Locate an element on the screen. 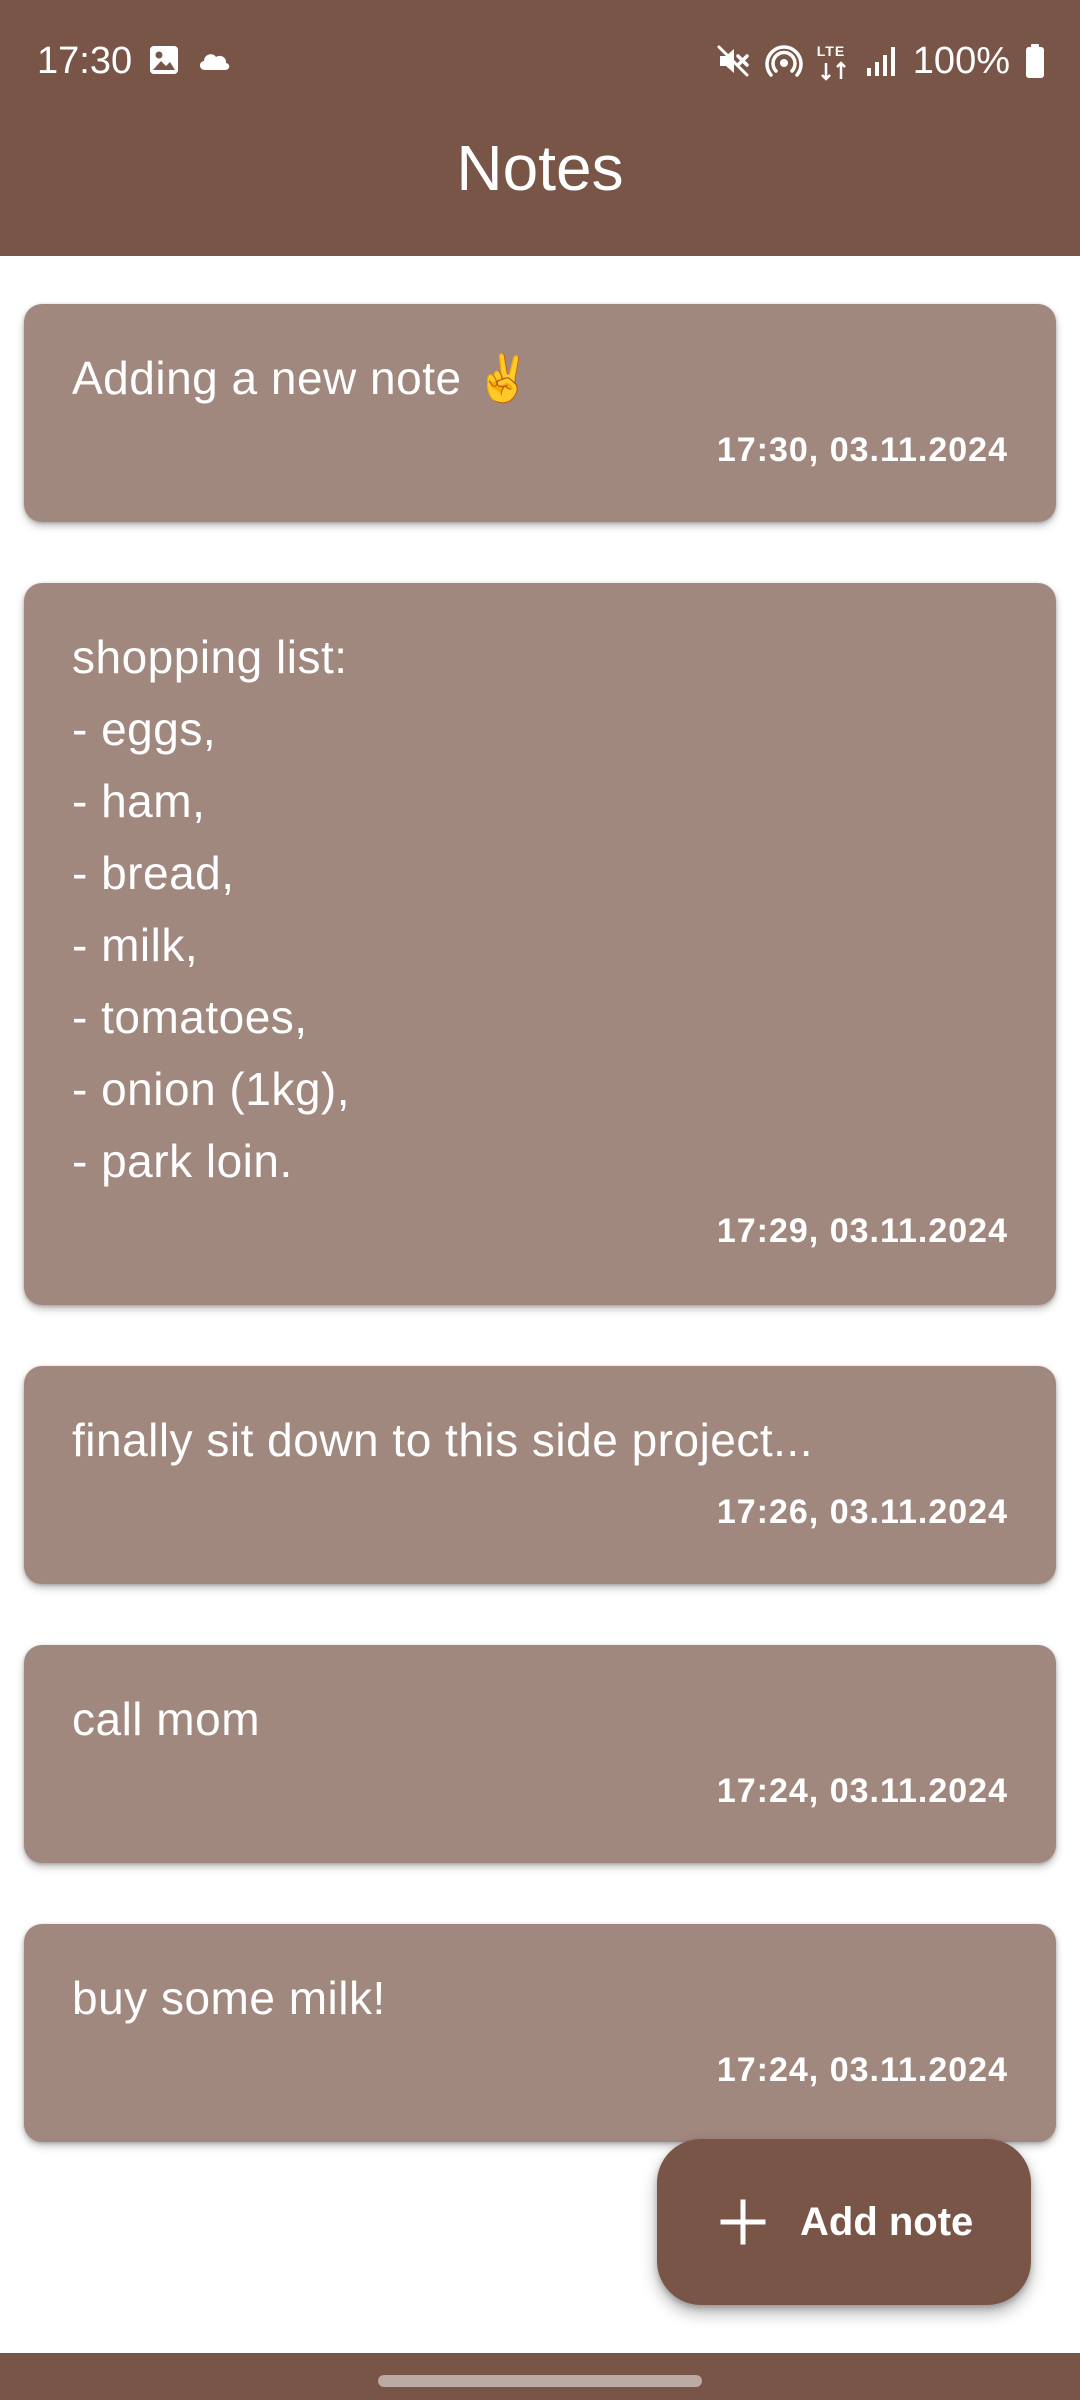 The image size is (1080, 2400). hotspot-icon is located at coordinates (784, 61).